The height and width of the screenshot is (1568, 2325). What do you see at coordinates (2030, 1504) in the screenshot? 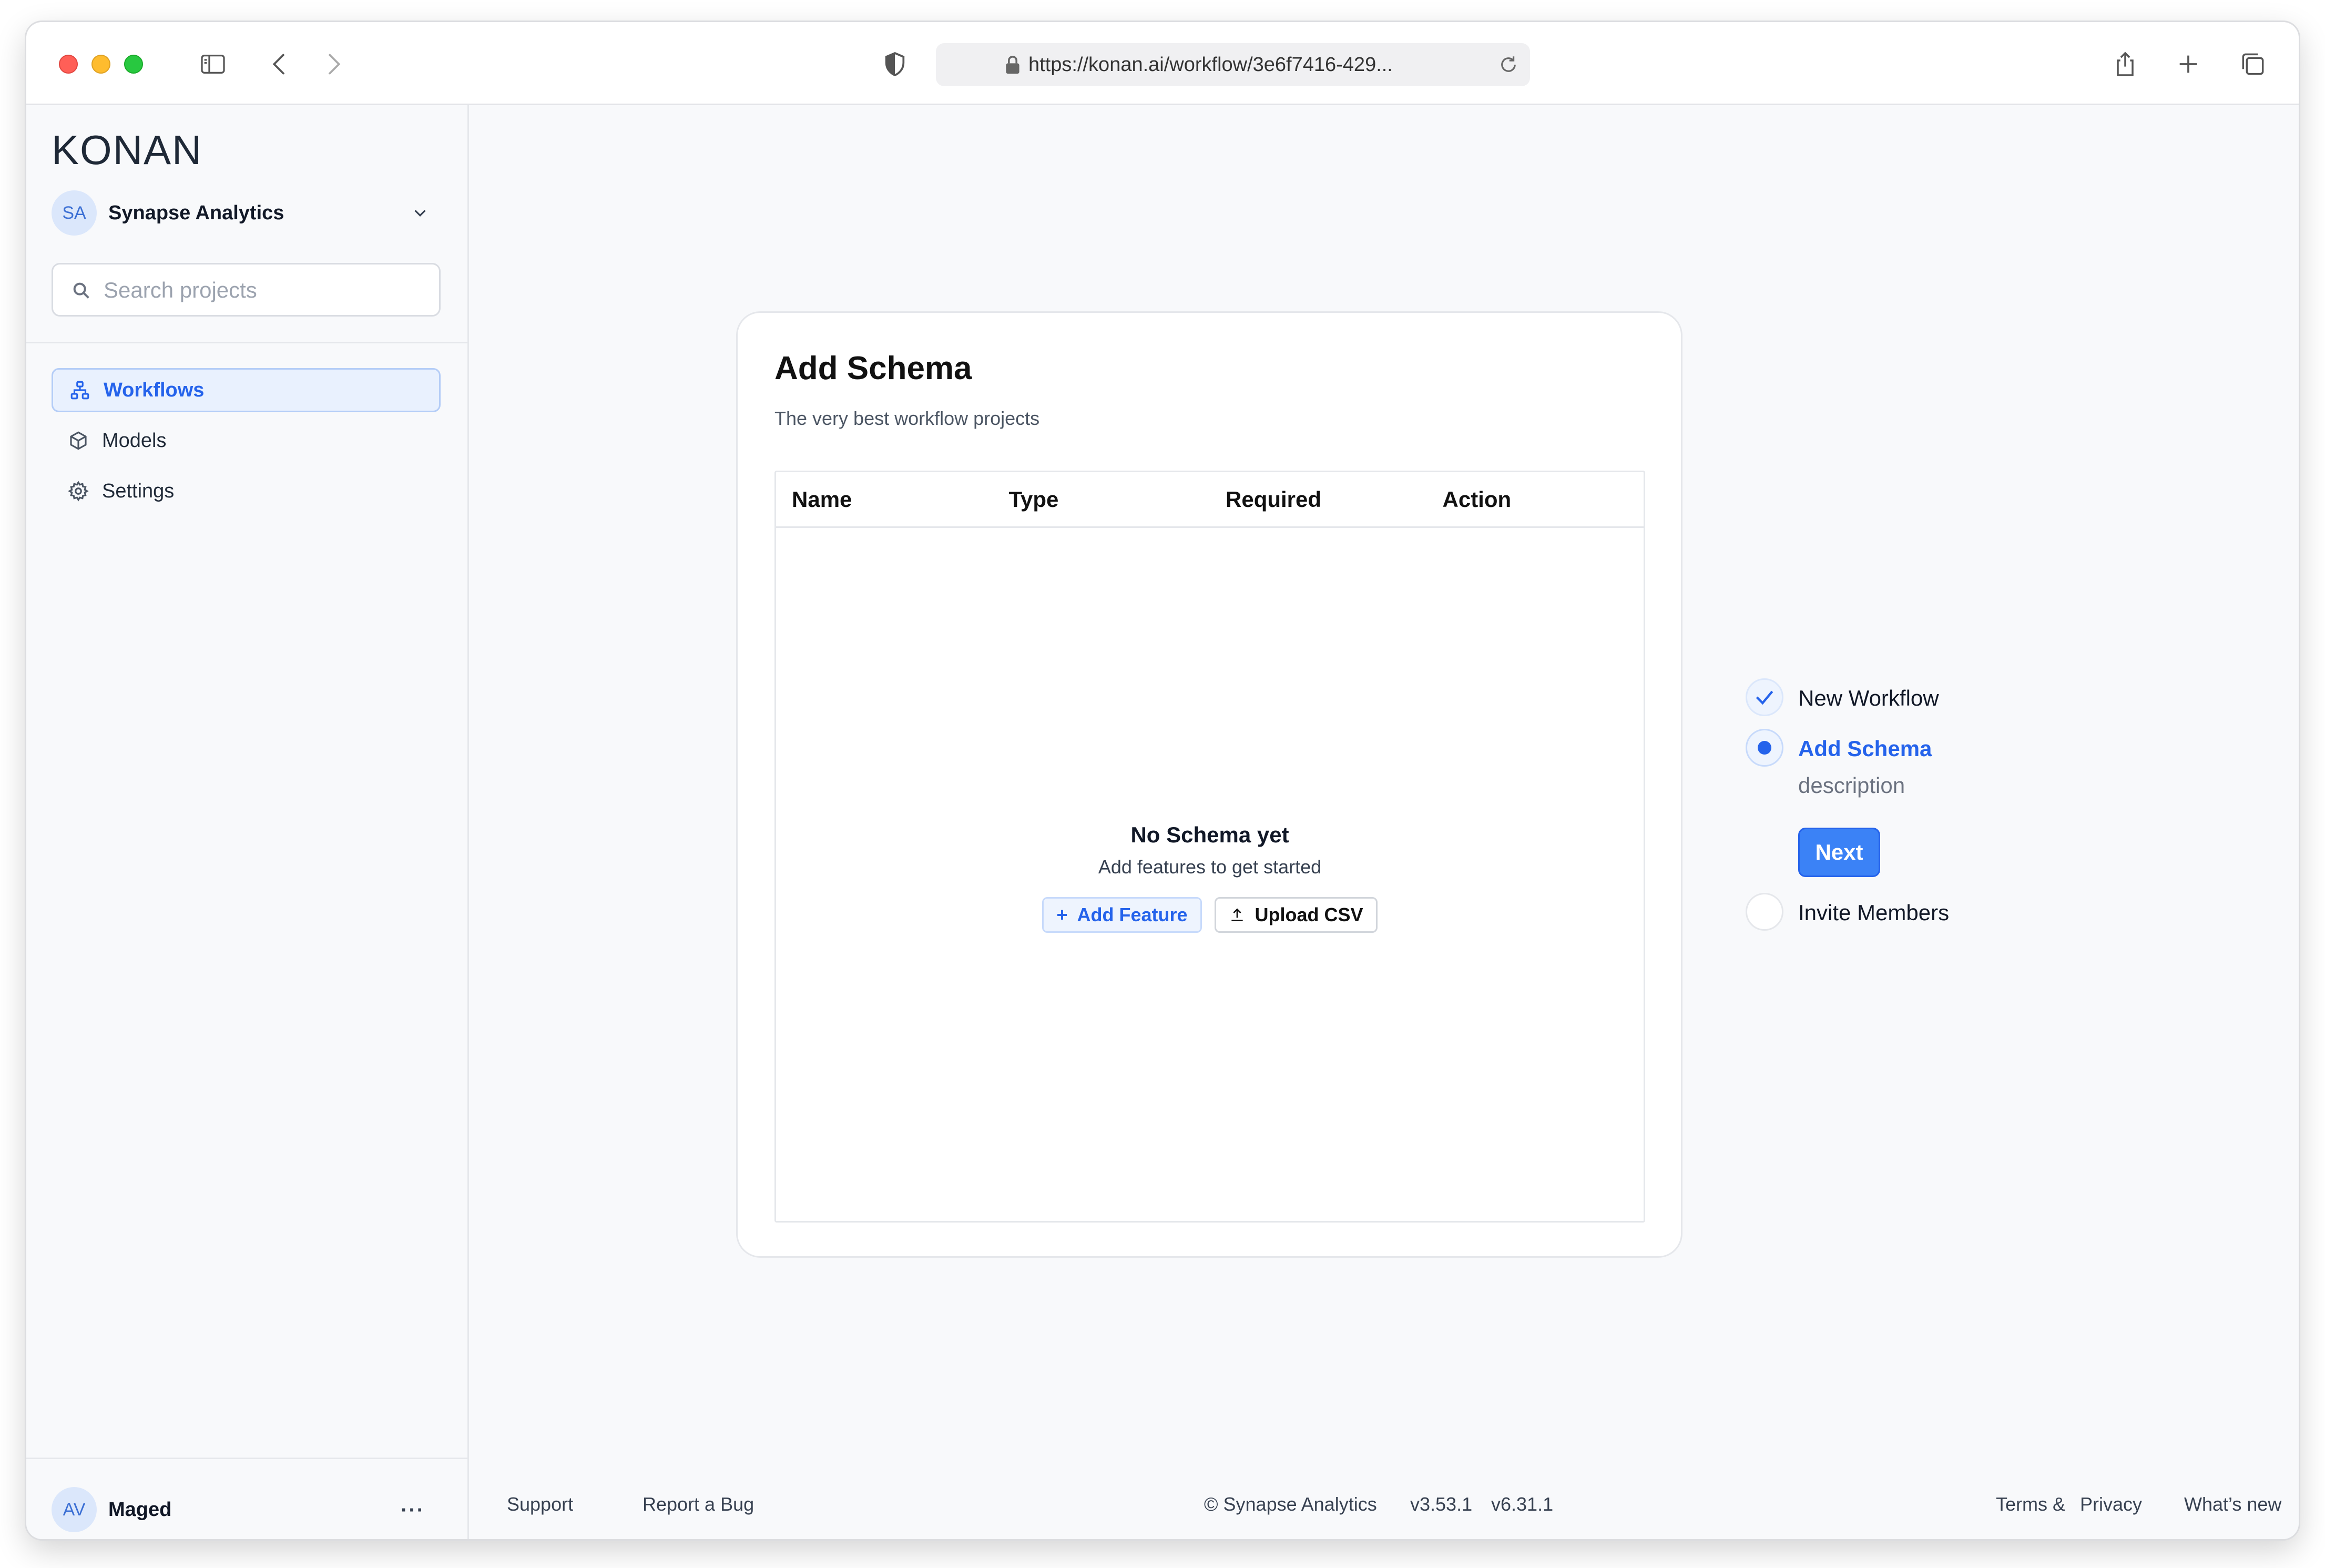
I see `terms-link: Terms &` at bounding box center [2030, 1504].